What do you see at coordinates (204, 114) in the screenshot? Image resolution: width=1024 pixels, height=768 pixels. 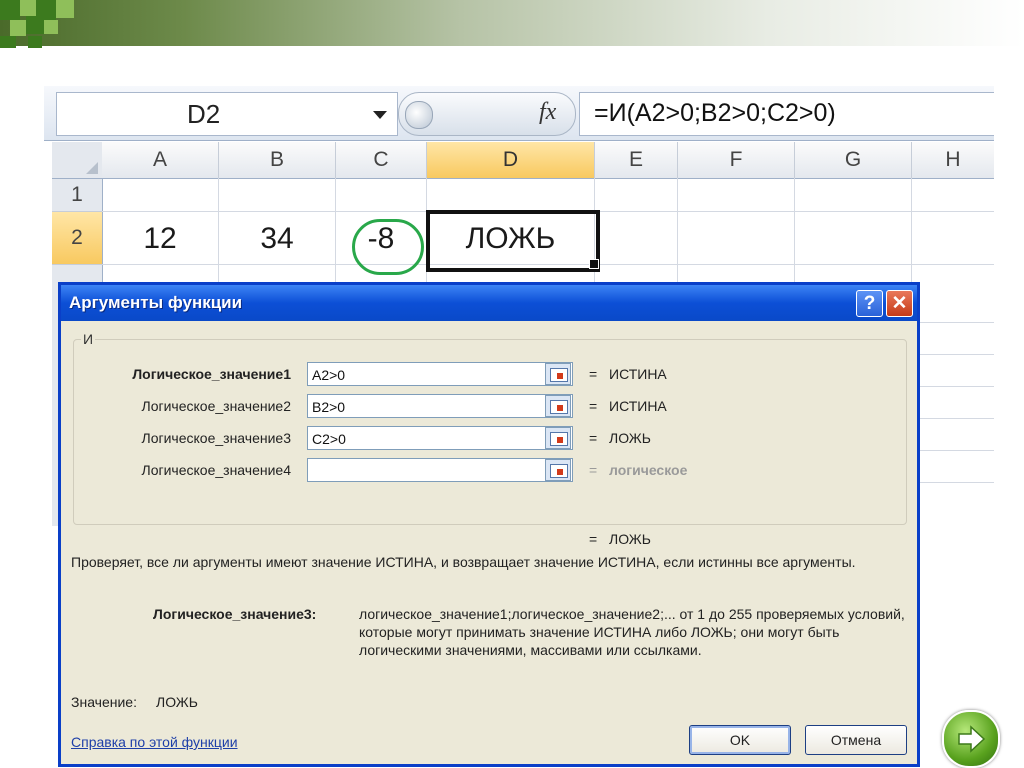 I see `name-box-value: D2` at bounding box center [204, 114].